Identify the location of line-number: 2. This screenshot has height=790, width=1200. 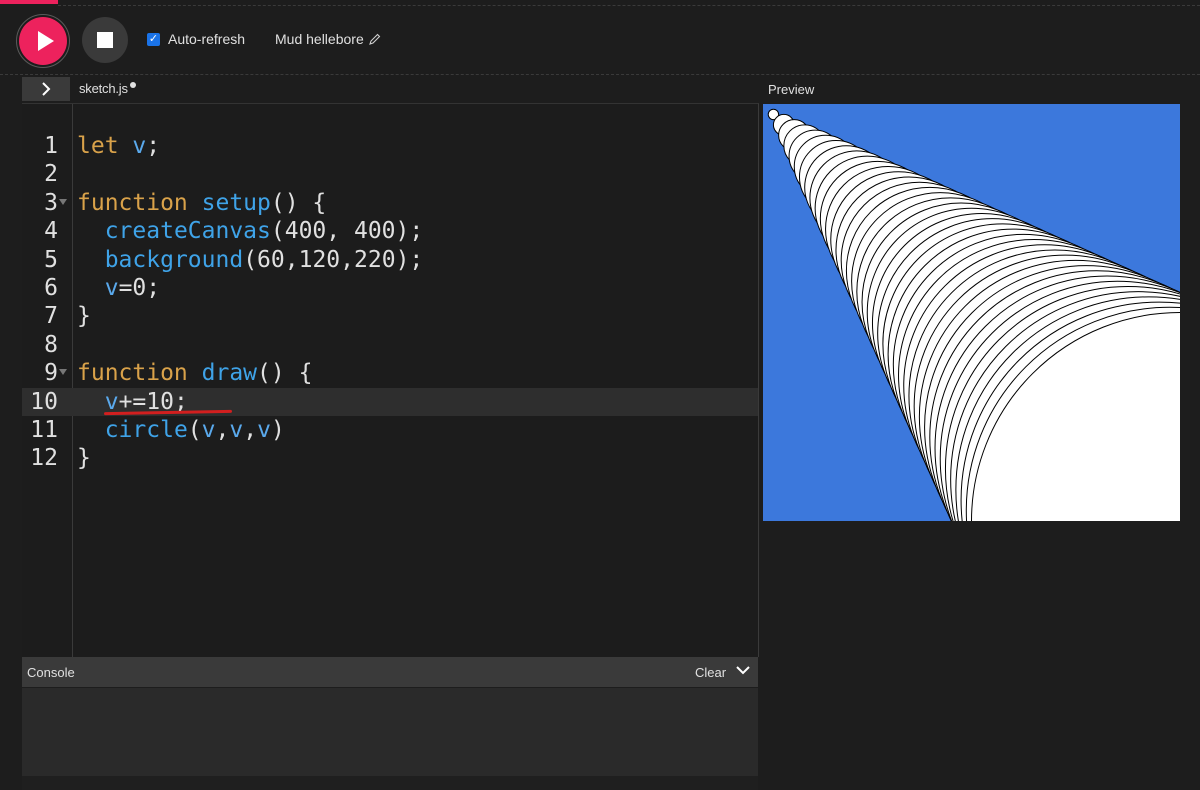
(51, 174).